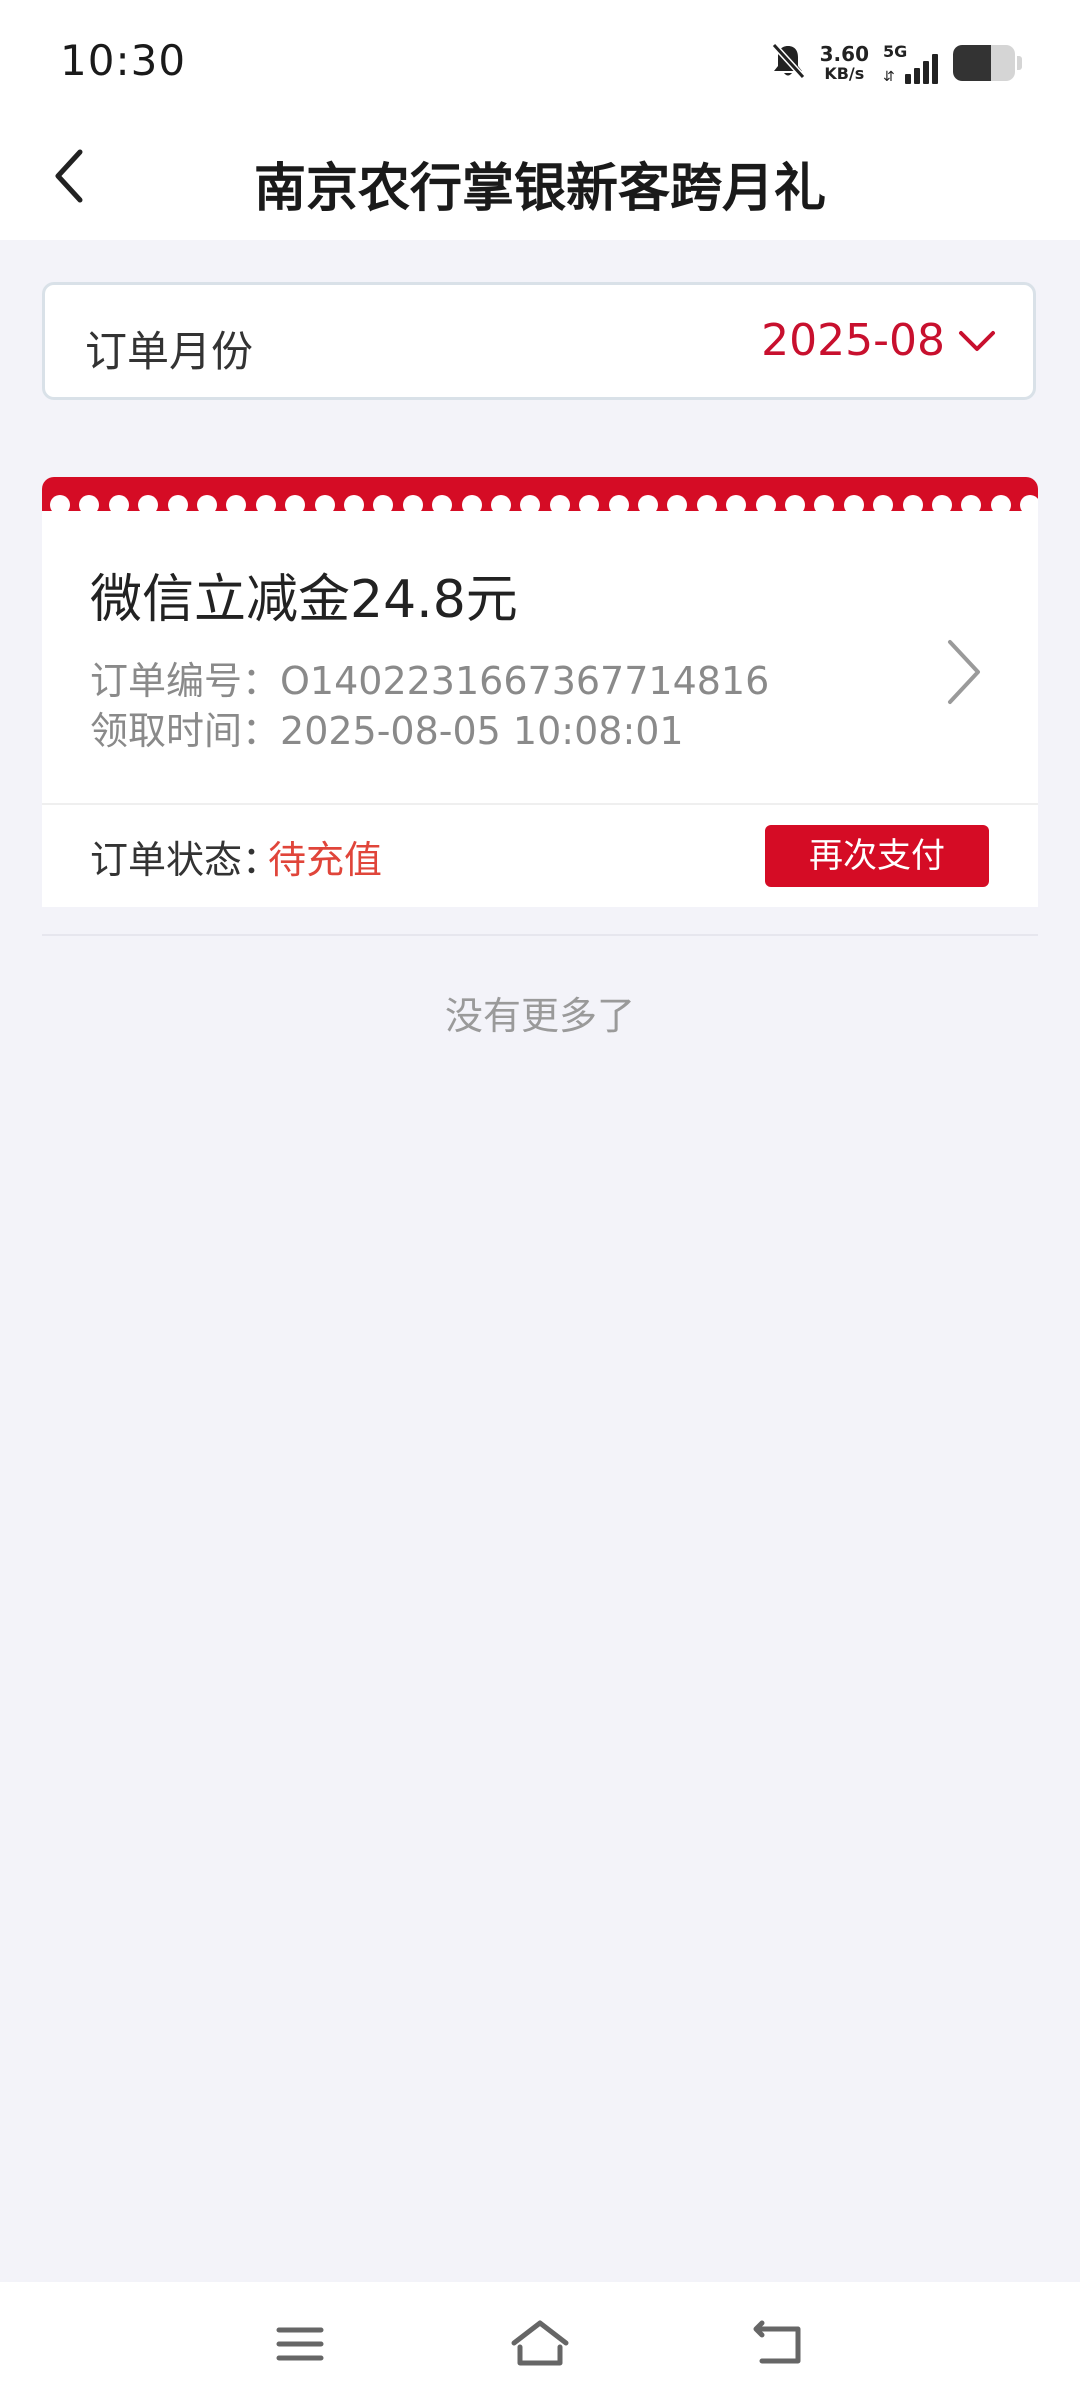 Image resolution: width=1080 pixels, height=2408 pixels. I want to click on claim-time: 领取时间：2025-08-05 10:08:01, so click(387, 727).